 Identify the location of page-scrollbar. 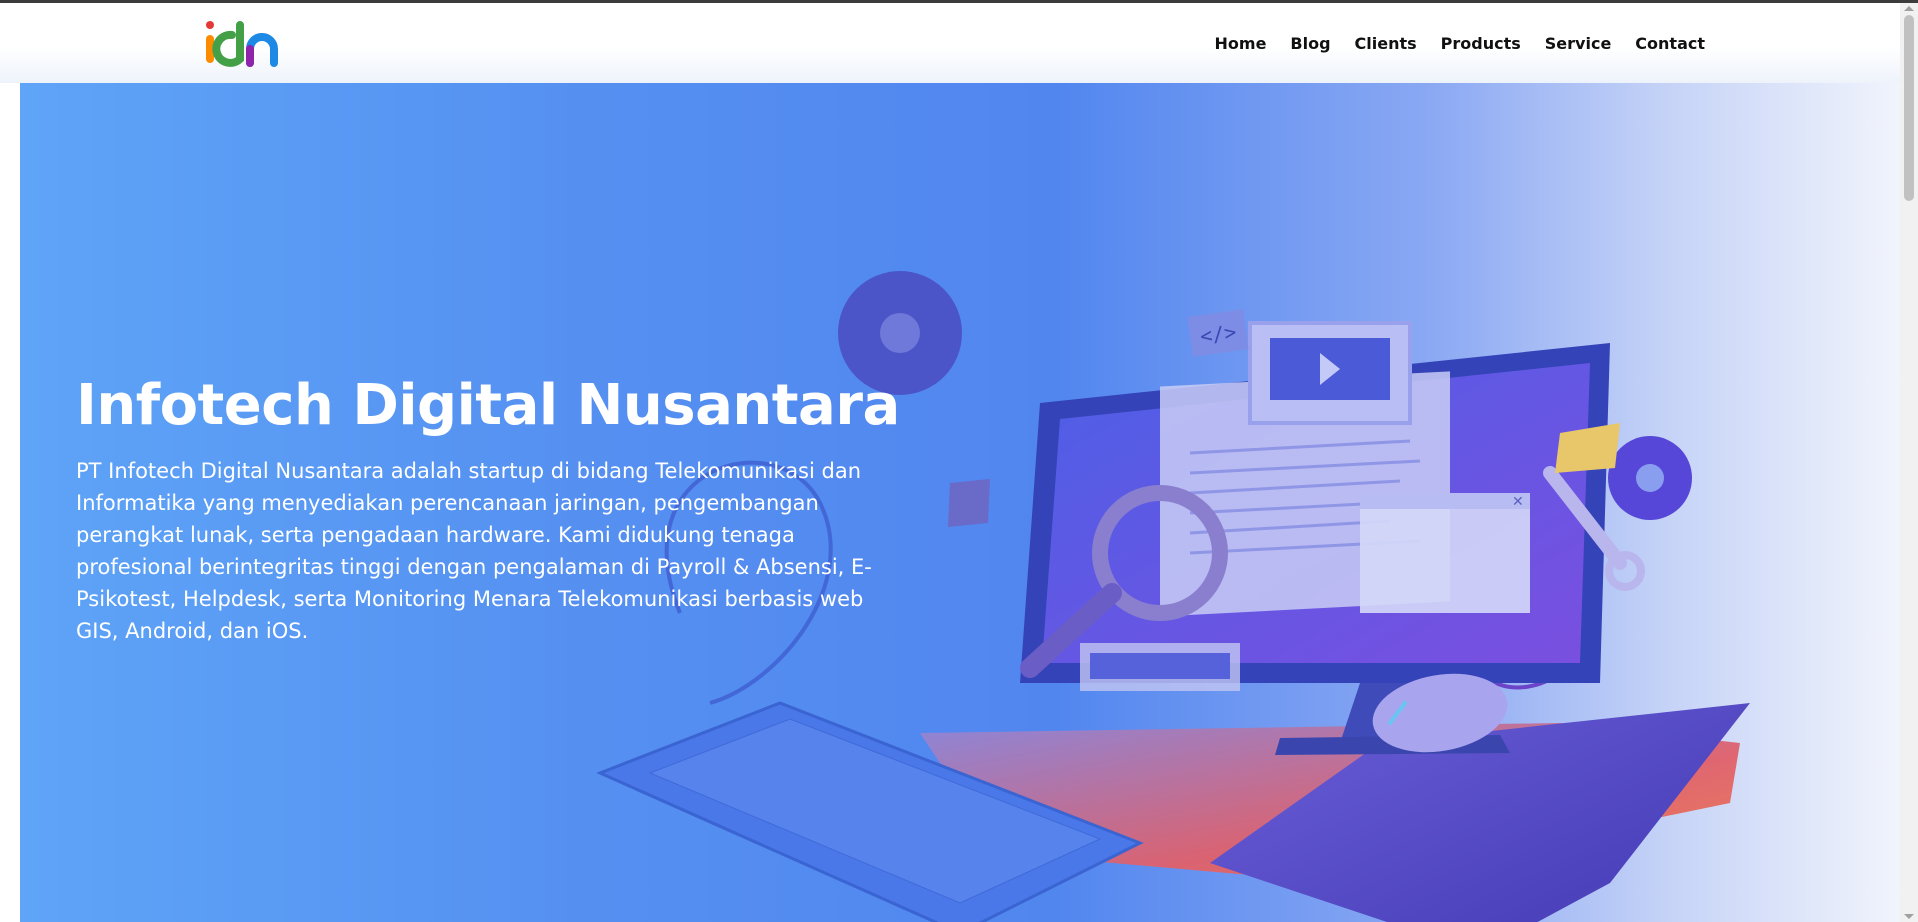
(1909, 462).